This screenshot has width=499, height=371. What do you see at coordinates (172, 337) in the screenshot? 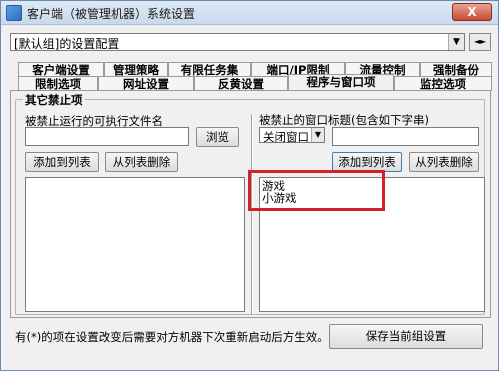
I see `restart-note: 有(*)的项在设置改变后需要对方机器下次重新启动后方生效。` at bounding box center [172, 337].